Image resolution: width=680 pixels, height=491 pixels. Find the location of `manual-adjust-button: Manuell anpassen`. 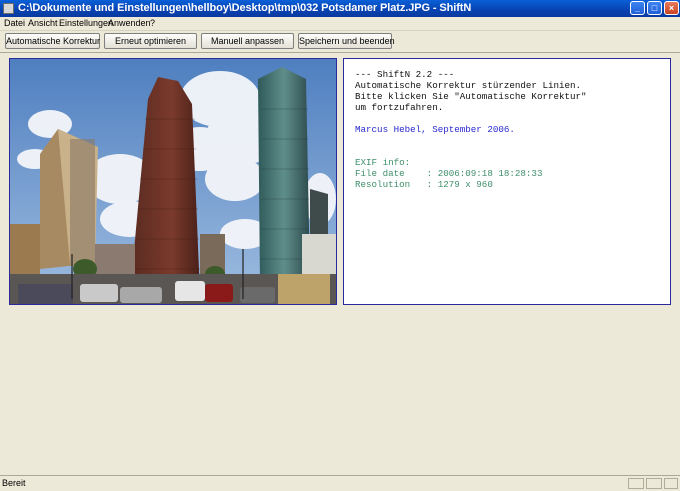

manual-adjust-button: Manuell anpassen is located at coordinates (247, 41).